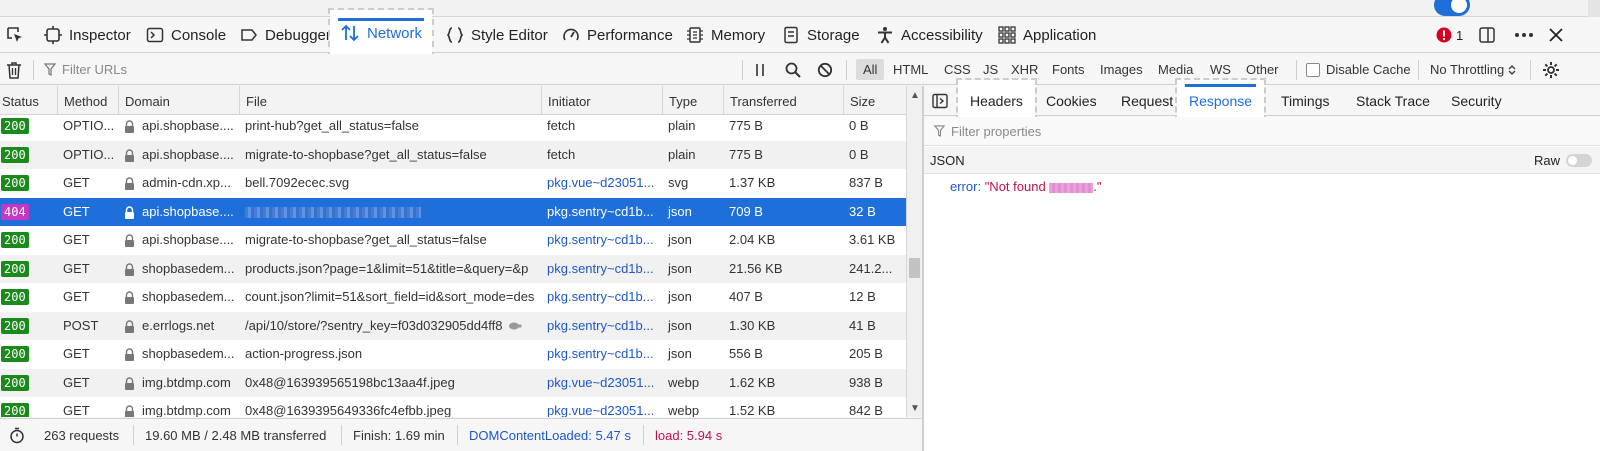 The image size is (1600, 451). Describe the element at coordinates (285, 35) in the screenshot. I see `tab-debugger: Debugger` at that location.